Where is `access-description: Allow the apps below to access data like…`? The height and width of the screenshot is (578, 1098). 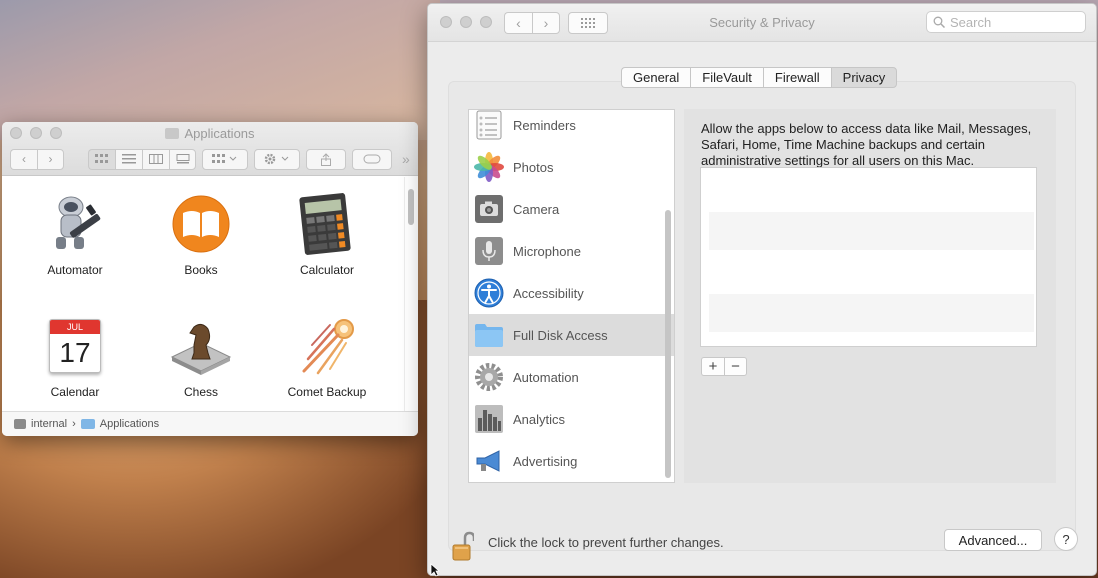 access-description: Allow the apps below to access data like… is located at coordinates (866, 144).